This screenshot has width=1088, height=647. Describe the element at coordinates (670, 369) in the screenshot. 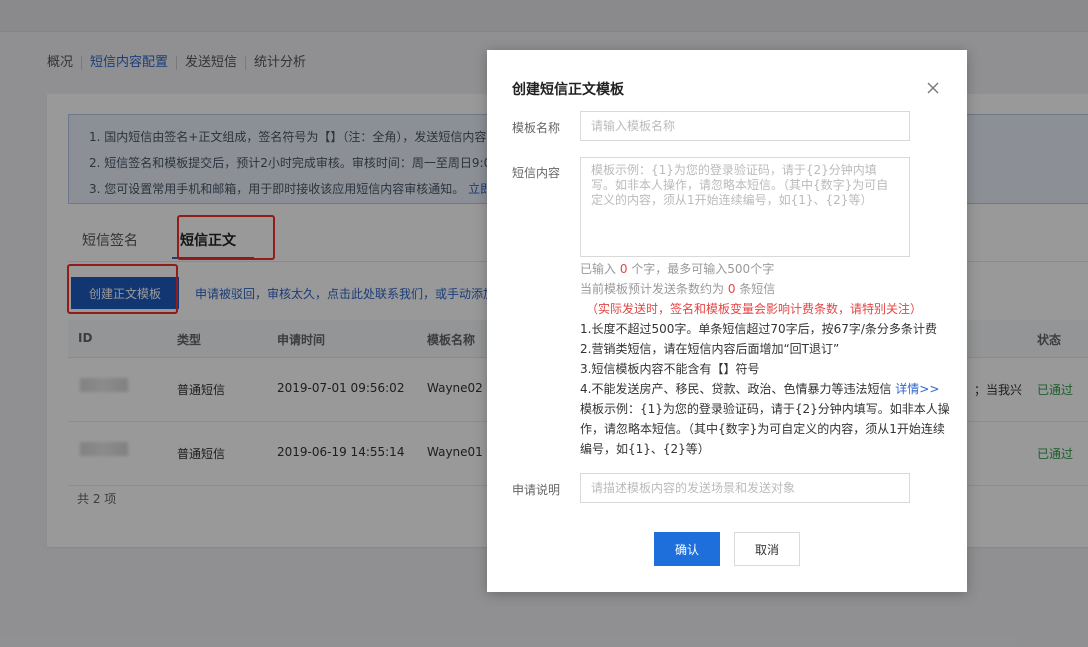

I see `rule-item: 3.短信模板内容不能含有【】符号` at that location.